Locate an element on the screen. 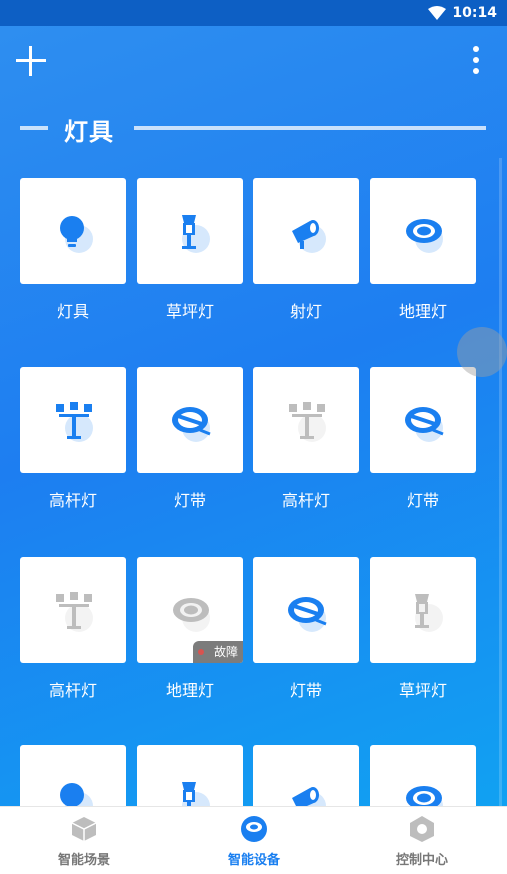 This screenshot has width=507, height=874. device-tile: 灯具 is located at coordinates (73, 250).